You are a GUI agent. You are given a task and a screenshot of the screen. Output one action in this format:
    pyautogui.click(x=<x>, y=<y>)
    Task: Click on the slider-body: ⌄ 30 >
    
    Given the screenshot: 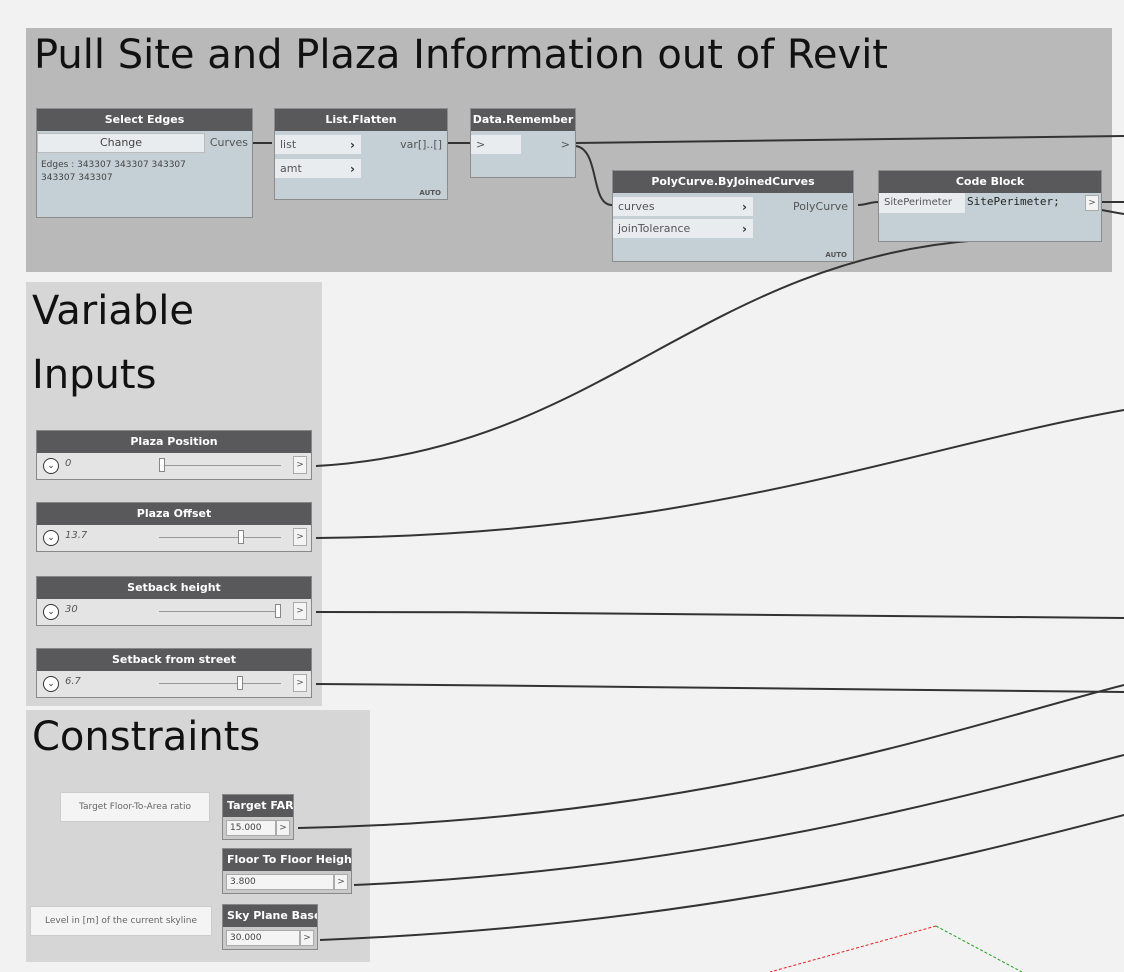 What is the action you would take?
    pyautogui.click(x=174, y=612)
    